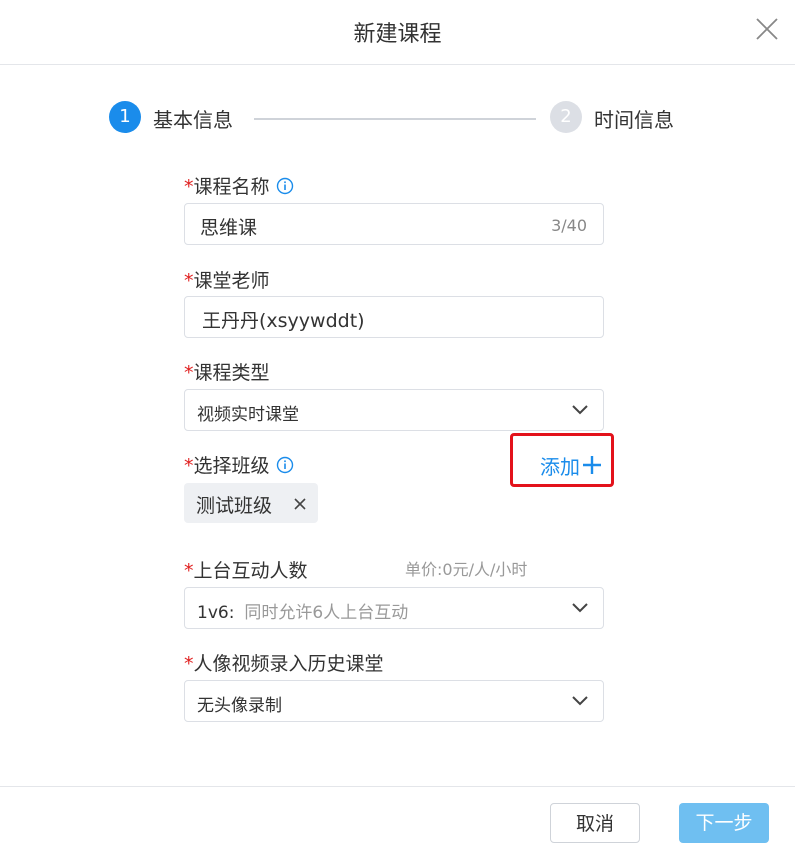 The image size is (795, 857). I want to click on teacher-input: 王丹丹(xsyywddt), so click(394, 317).